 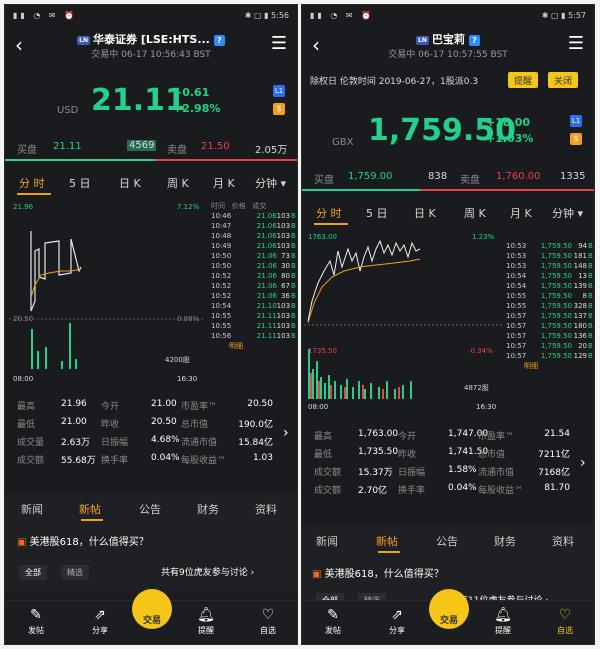 I want to click on signal-icons: ▮▮ ◔ ✉ ⏰, so click(x=342, y=15).